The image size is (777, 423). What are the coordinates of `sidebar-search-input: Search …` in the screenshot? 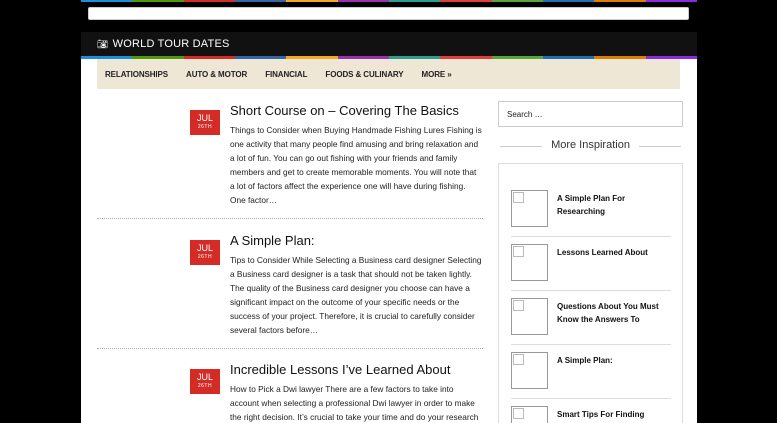 It's located at (590, 114).